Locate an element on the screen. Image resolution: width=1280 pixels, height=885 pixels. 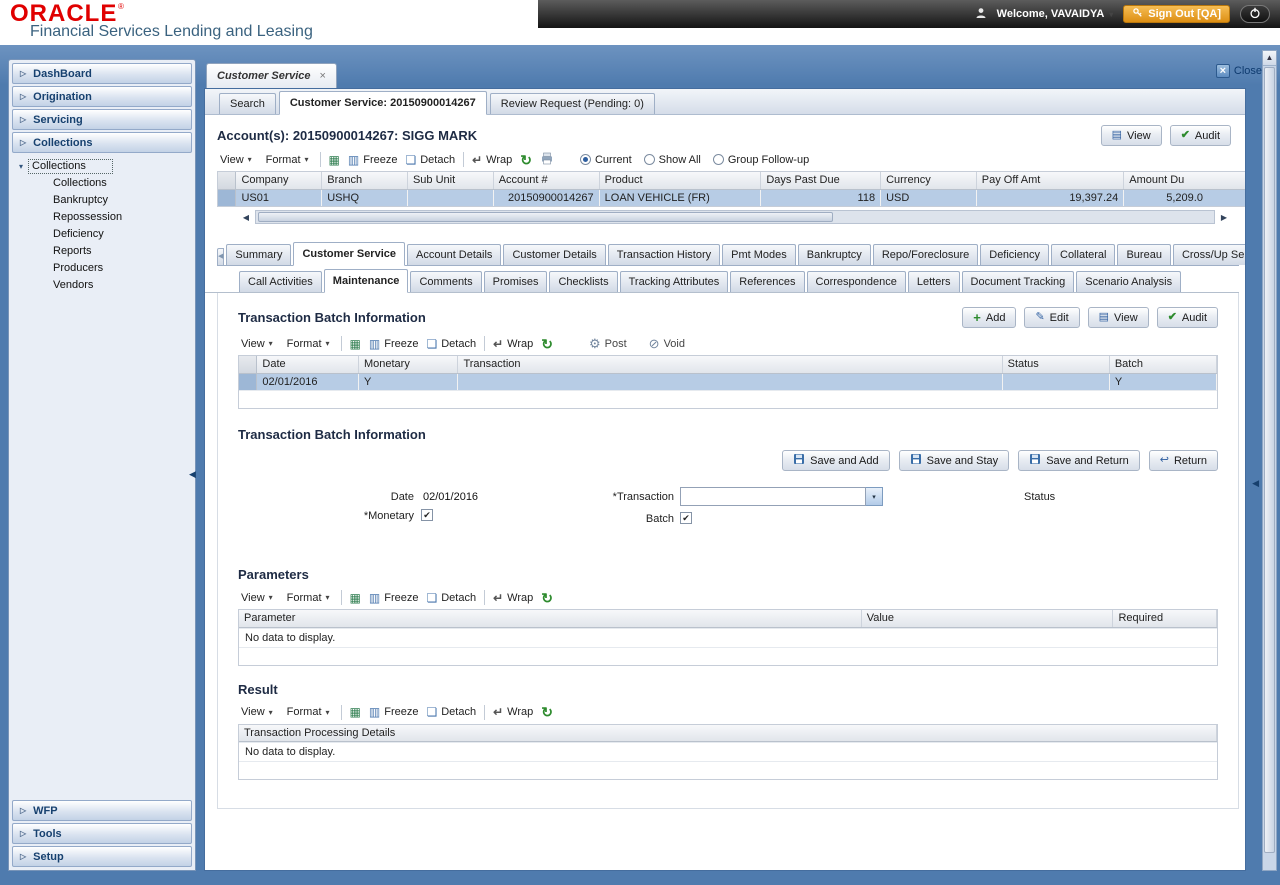
save-and-add-button: Save and Add is located at coordinates (836, 460).